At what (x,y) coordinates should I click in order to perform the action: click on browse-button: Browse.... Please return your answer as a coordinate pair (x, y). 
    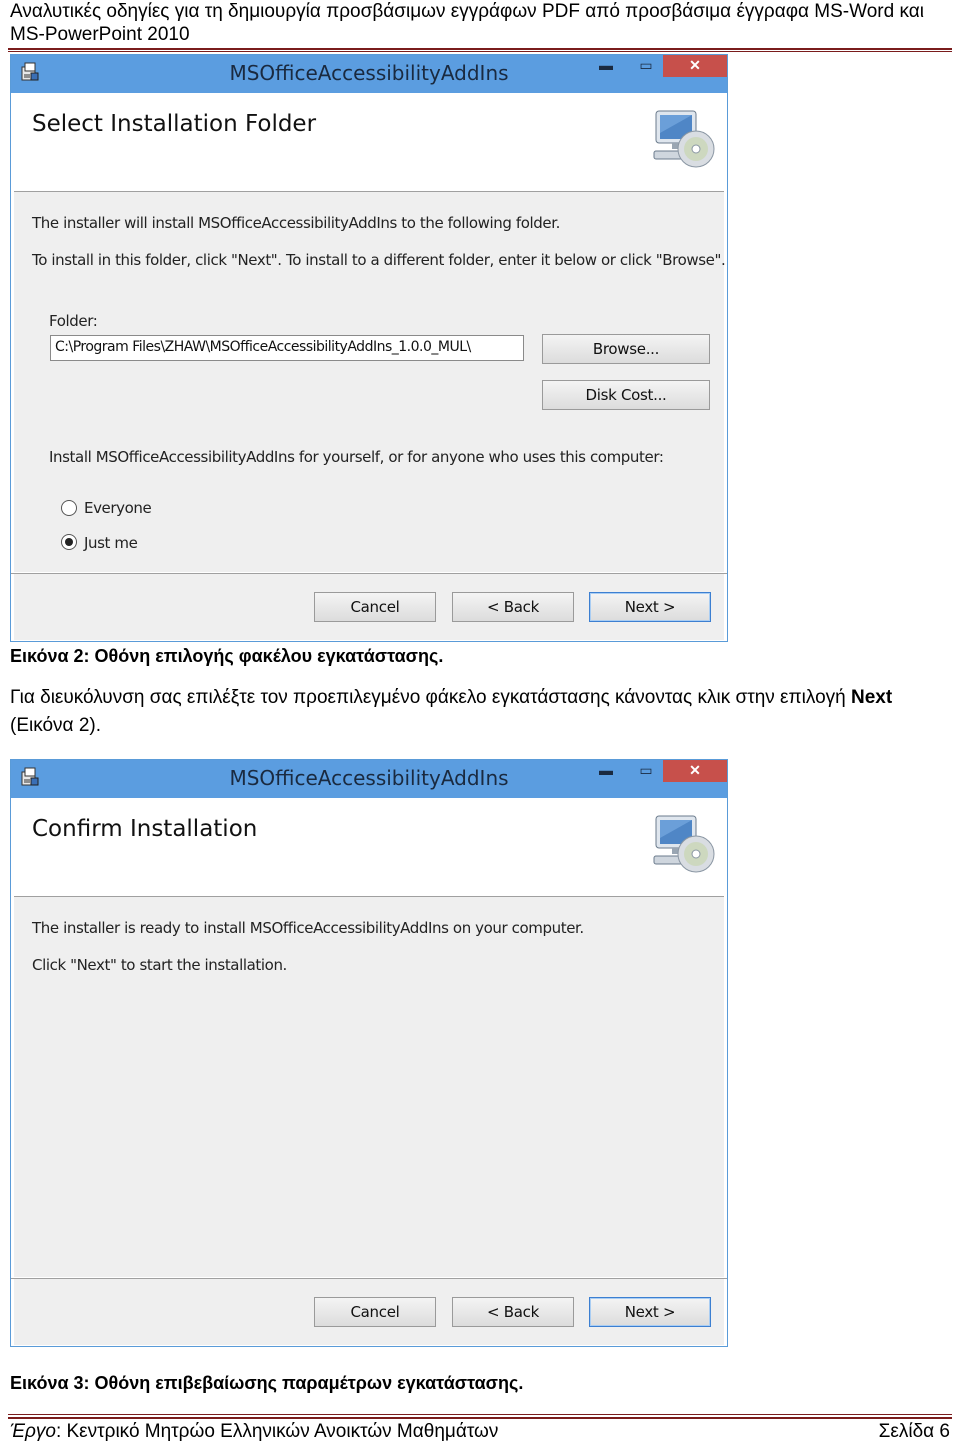
    Looking at the image, I should click on (626, 349).